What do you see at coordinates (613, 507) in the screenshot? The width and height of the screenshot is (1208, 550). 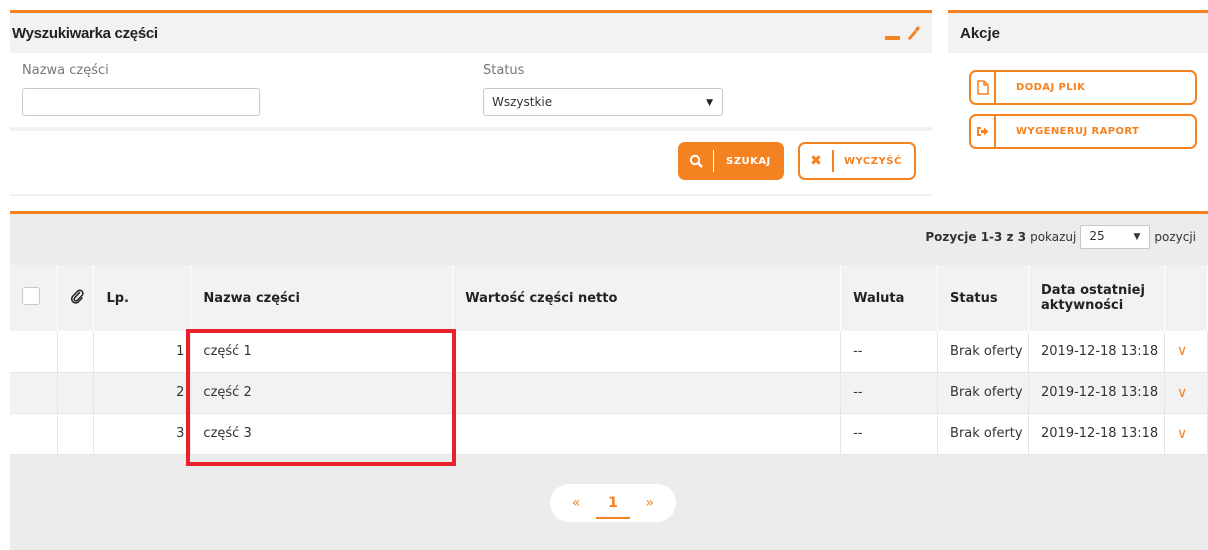 I see `current-page: 1` at bounding box center [613, 507].